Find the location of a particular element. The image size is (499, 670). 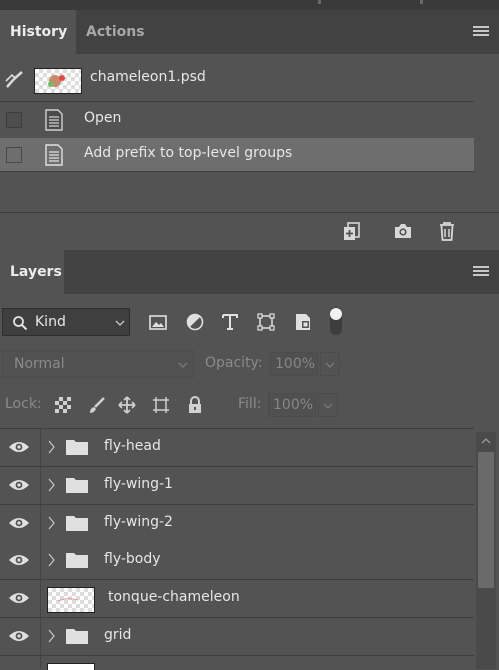

history-state-label: Add prefix to top-level groups is located at coordinates (188, 153).